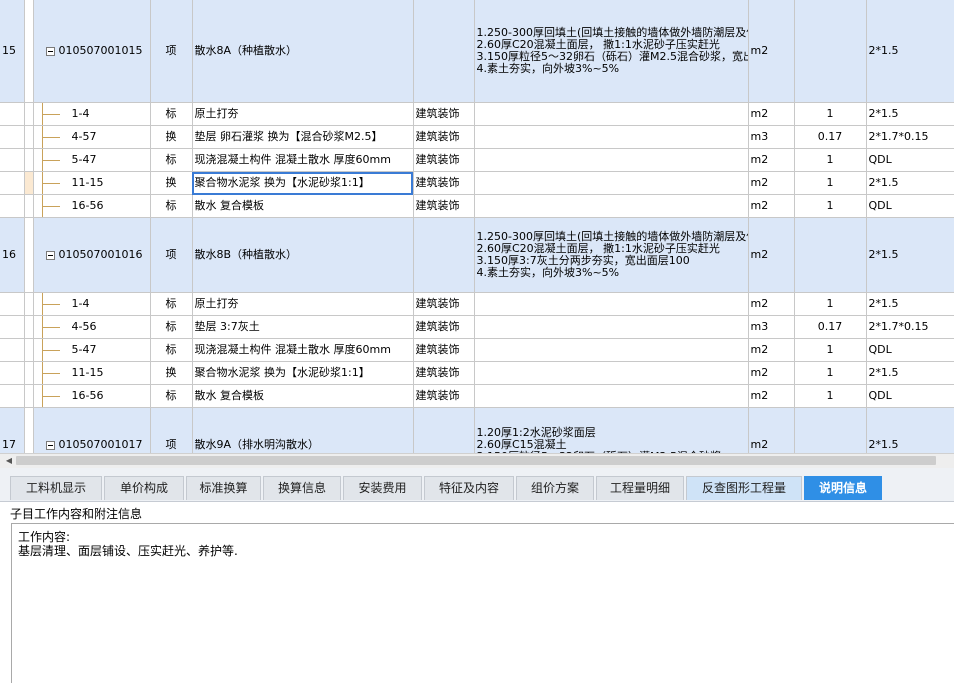 Image resolution: width=954 pixels, height=683 pixels. Describe the element at coordinates (223, 488) in the screenshot. I see `tab-standard-conversion: 标准换算` at that location.